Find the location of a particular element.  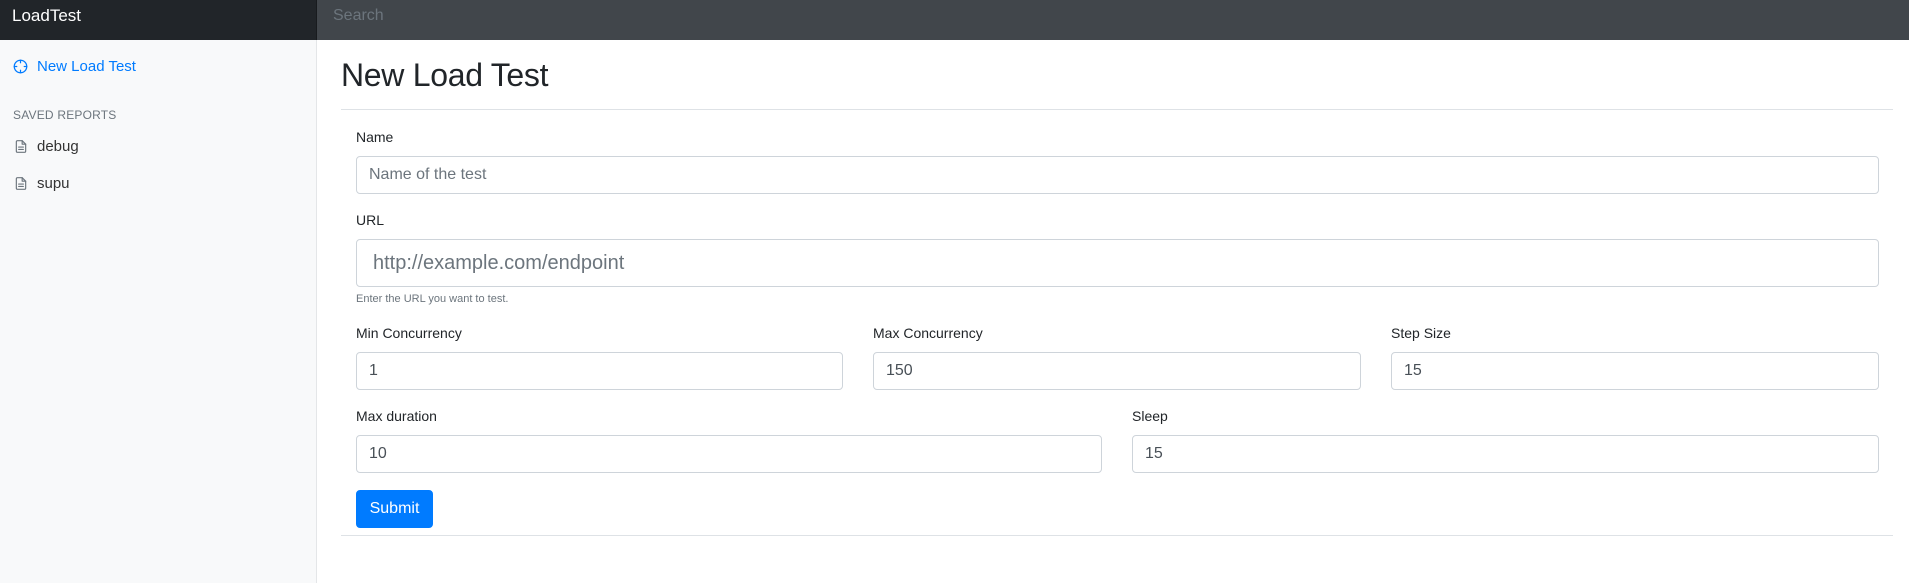

max-duration-input is located at coordinates (729, 454).